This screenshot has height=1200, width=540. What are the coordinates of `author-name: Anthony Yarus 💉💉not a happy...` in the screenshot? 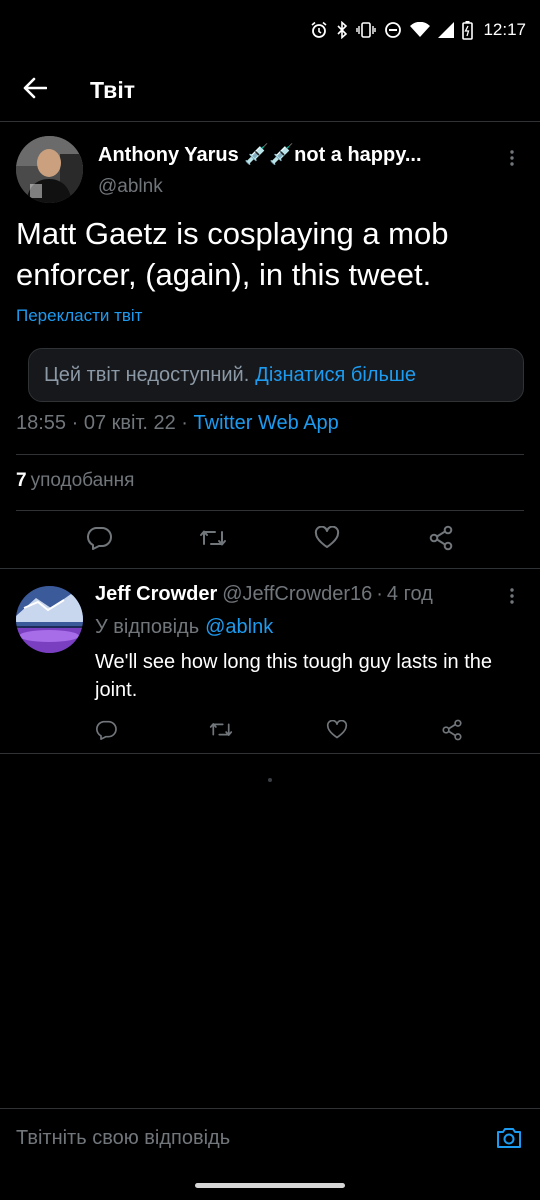 It's located at (288, 154).